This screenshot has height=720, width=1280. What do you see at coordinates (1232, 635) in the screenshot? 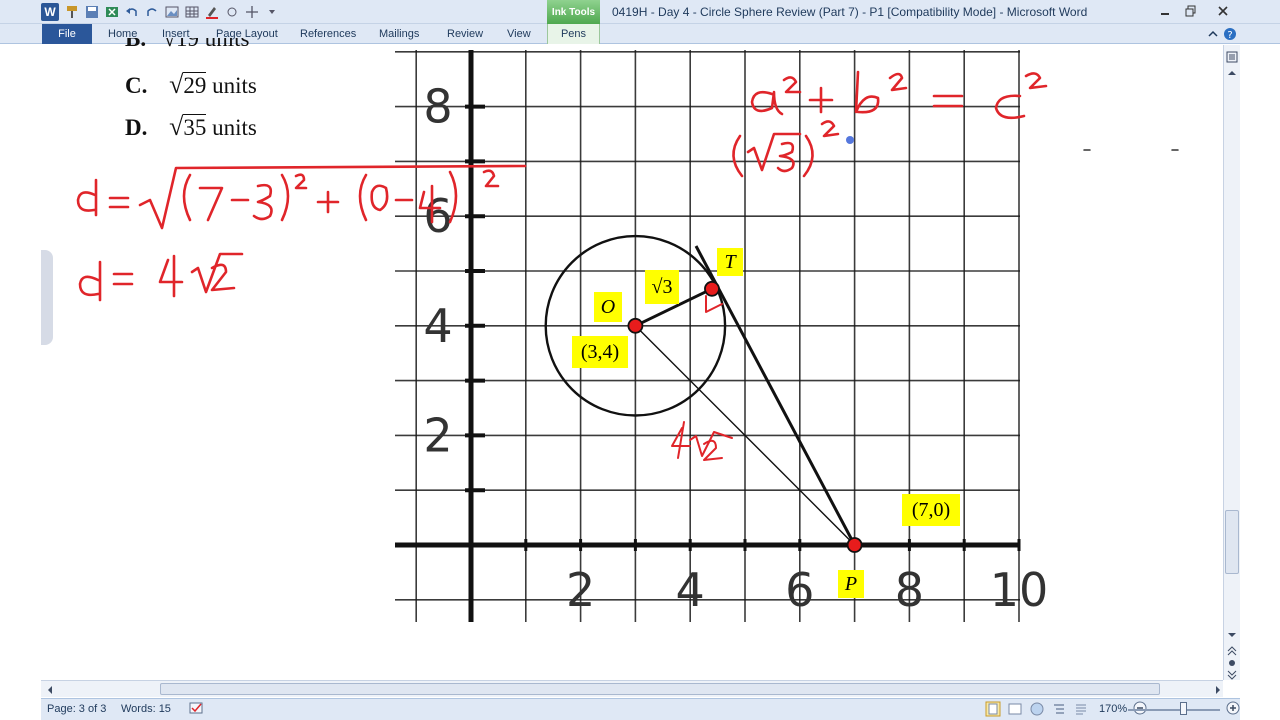
I see `scroll-down-icon` at bounding box center [1232, 635].